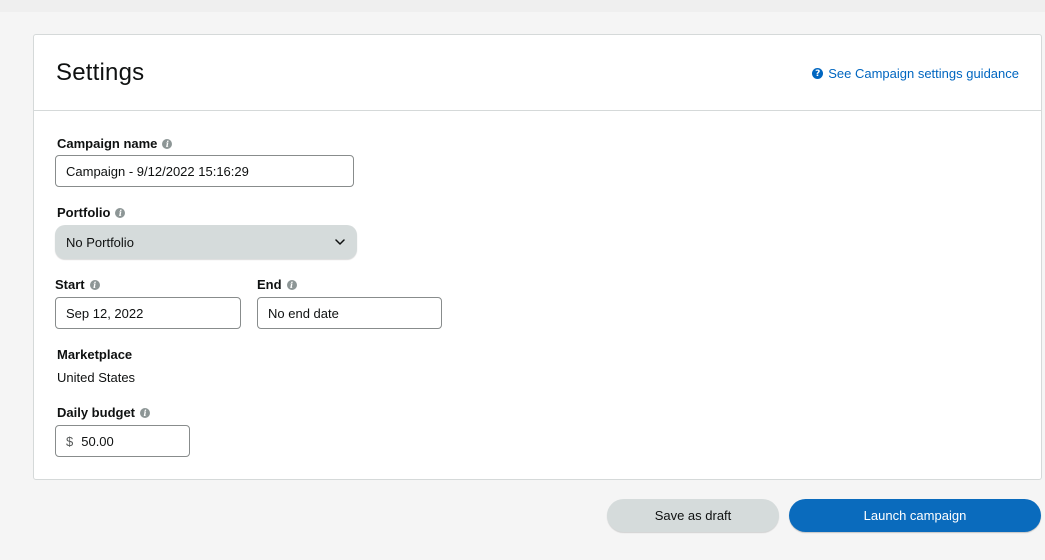  I want to click on chevron-down-icon, so click(340, 242).